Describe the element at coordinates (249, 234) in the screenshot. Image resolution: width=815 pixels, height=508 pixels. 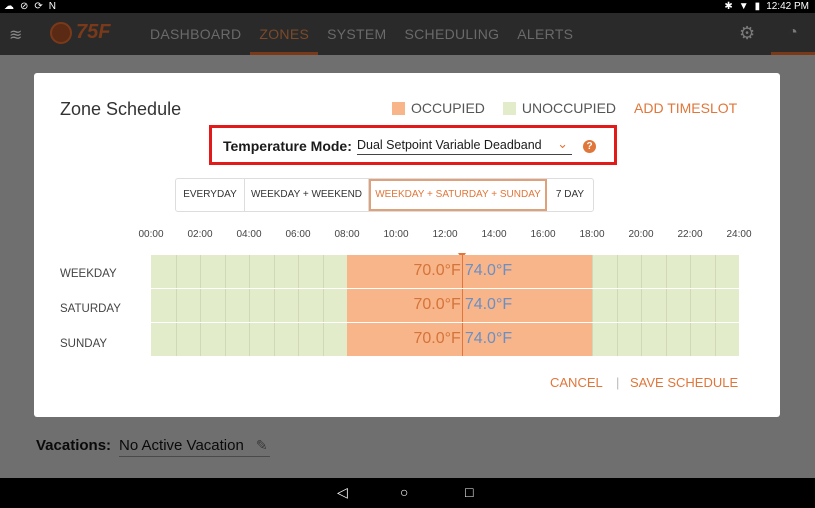
I see `time-tick: 04:00` at that location.